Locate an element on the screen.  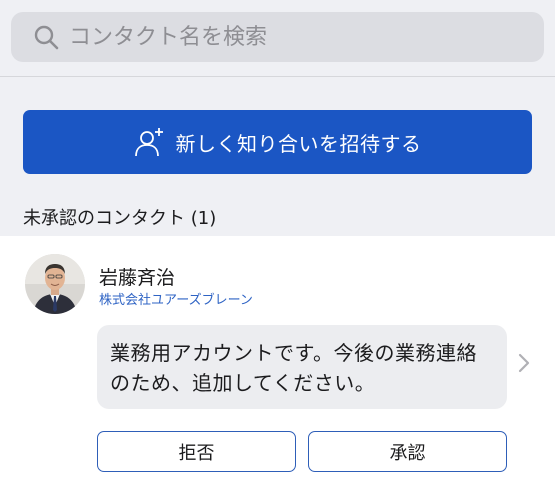
avatar is located at coordinates (55, 284).